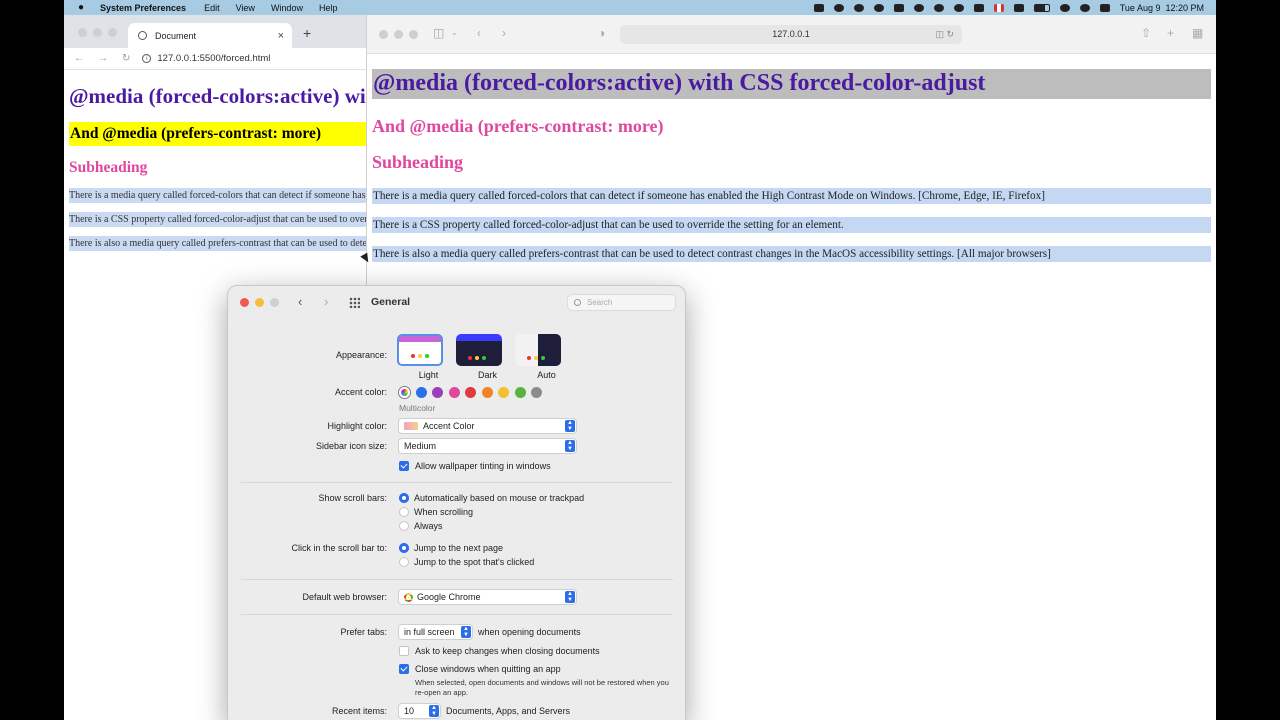 This screenshot has width=1280, height=720. Describe the element at coordinates (1146, 33) in the screenshot. I see `share-icon: ⇧` at that location.